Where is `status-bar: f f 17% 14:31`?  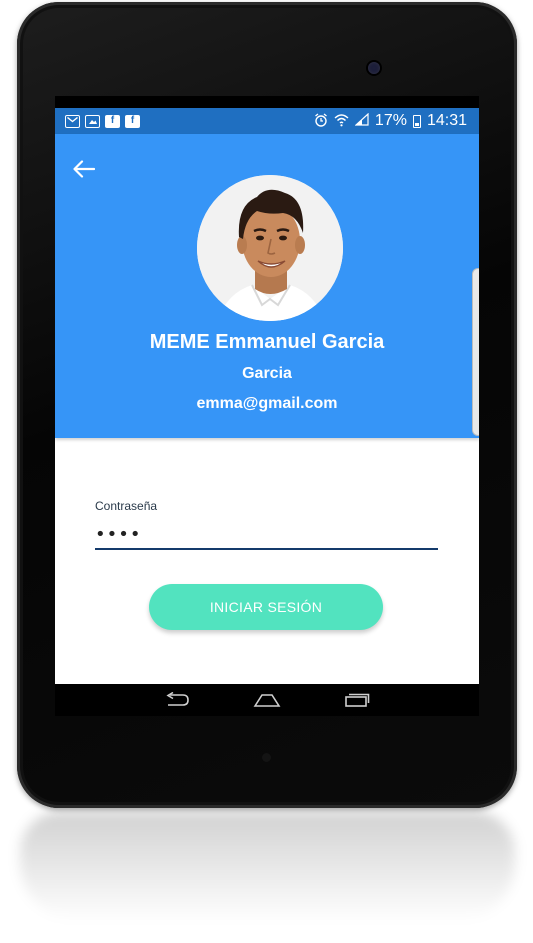
status-bar: f f 17% 14:31 is located at coordinates (267, 121).